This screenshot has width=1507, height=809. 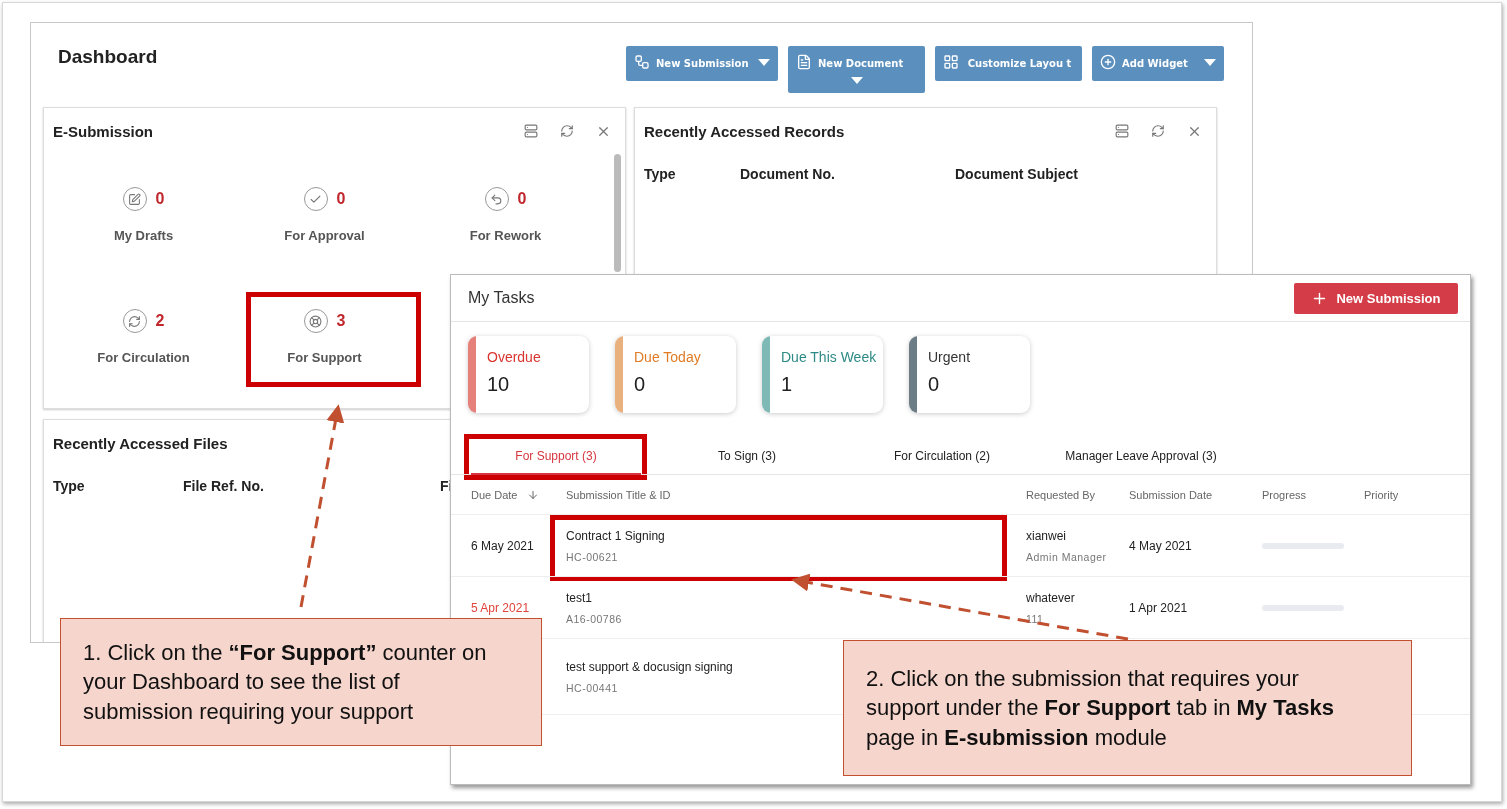 What do you see at coordinates (224, 486) in the screenshot?
I see `column-header: File Ref. No.` at bounding box center [224, 486].